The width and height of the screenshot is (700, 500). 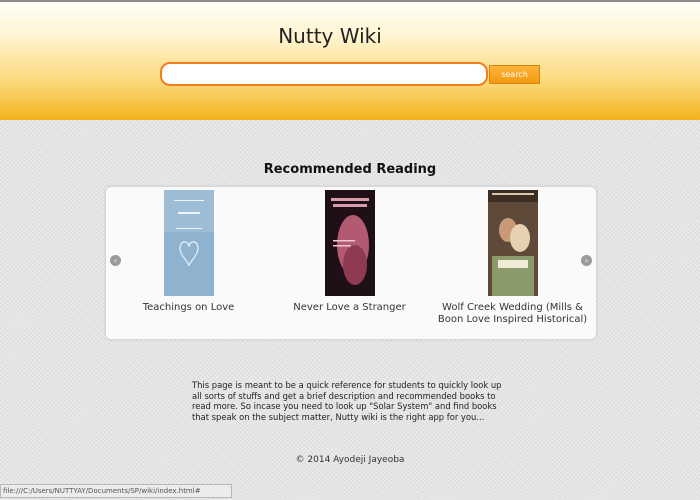 I want to click on search-button: search, so click(x=514, y=74).